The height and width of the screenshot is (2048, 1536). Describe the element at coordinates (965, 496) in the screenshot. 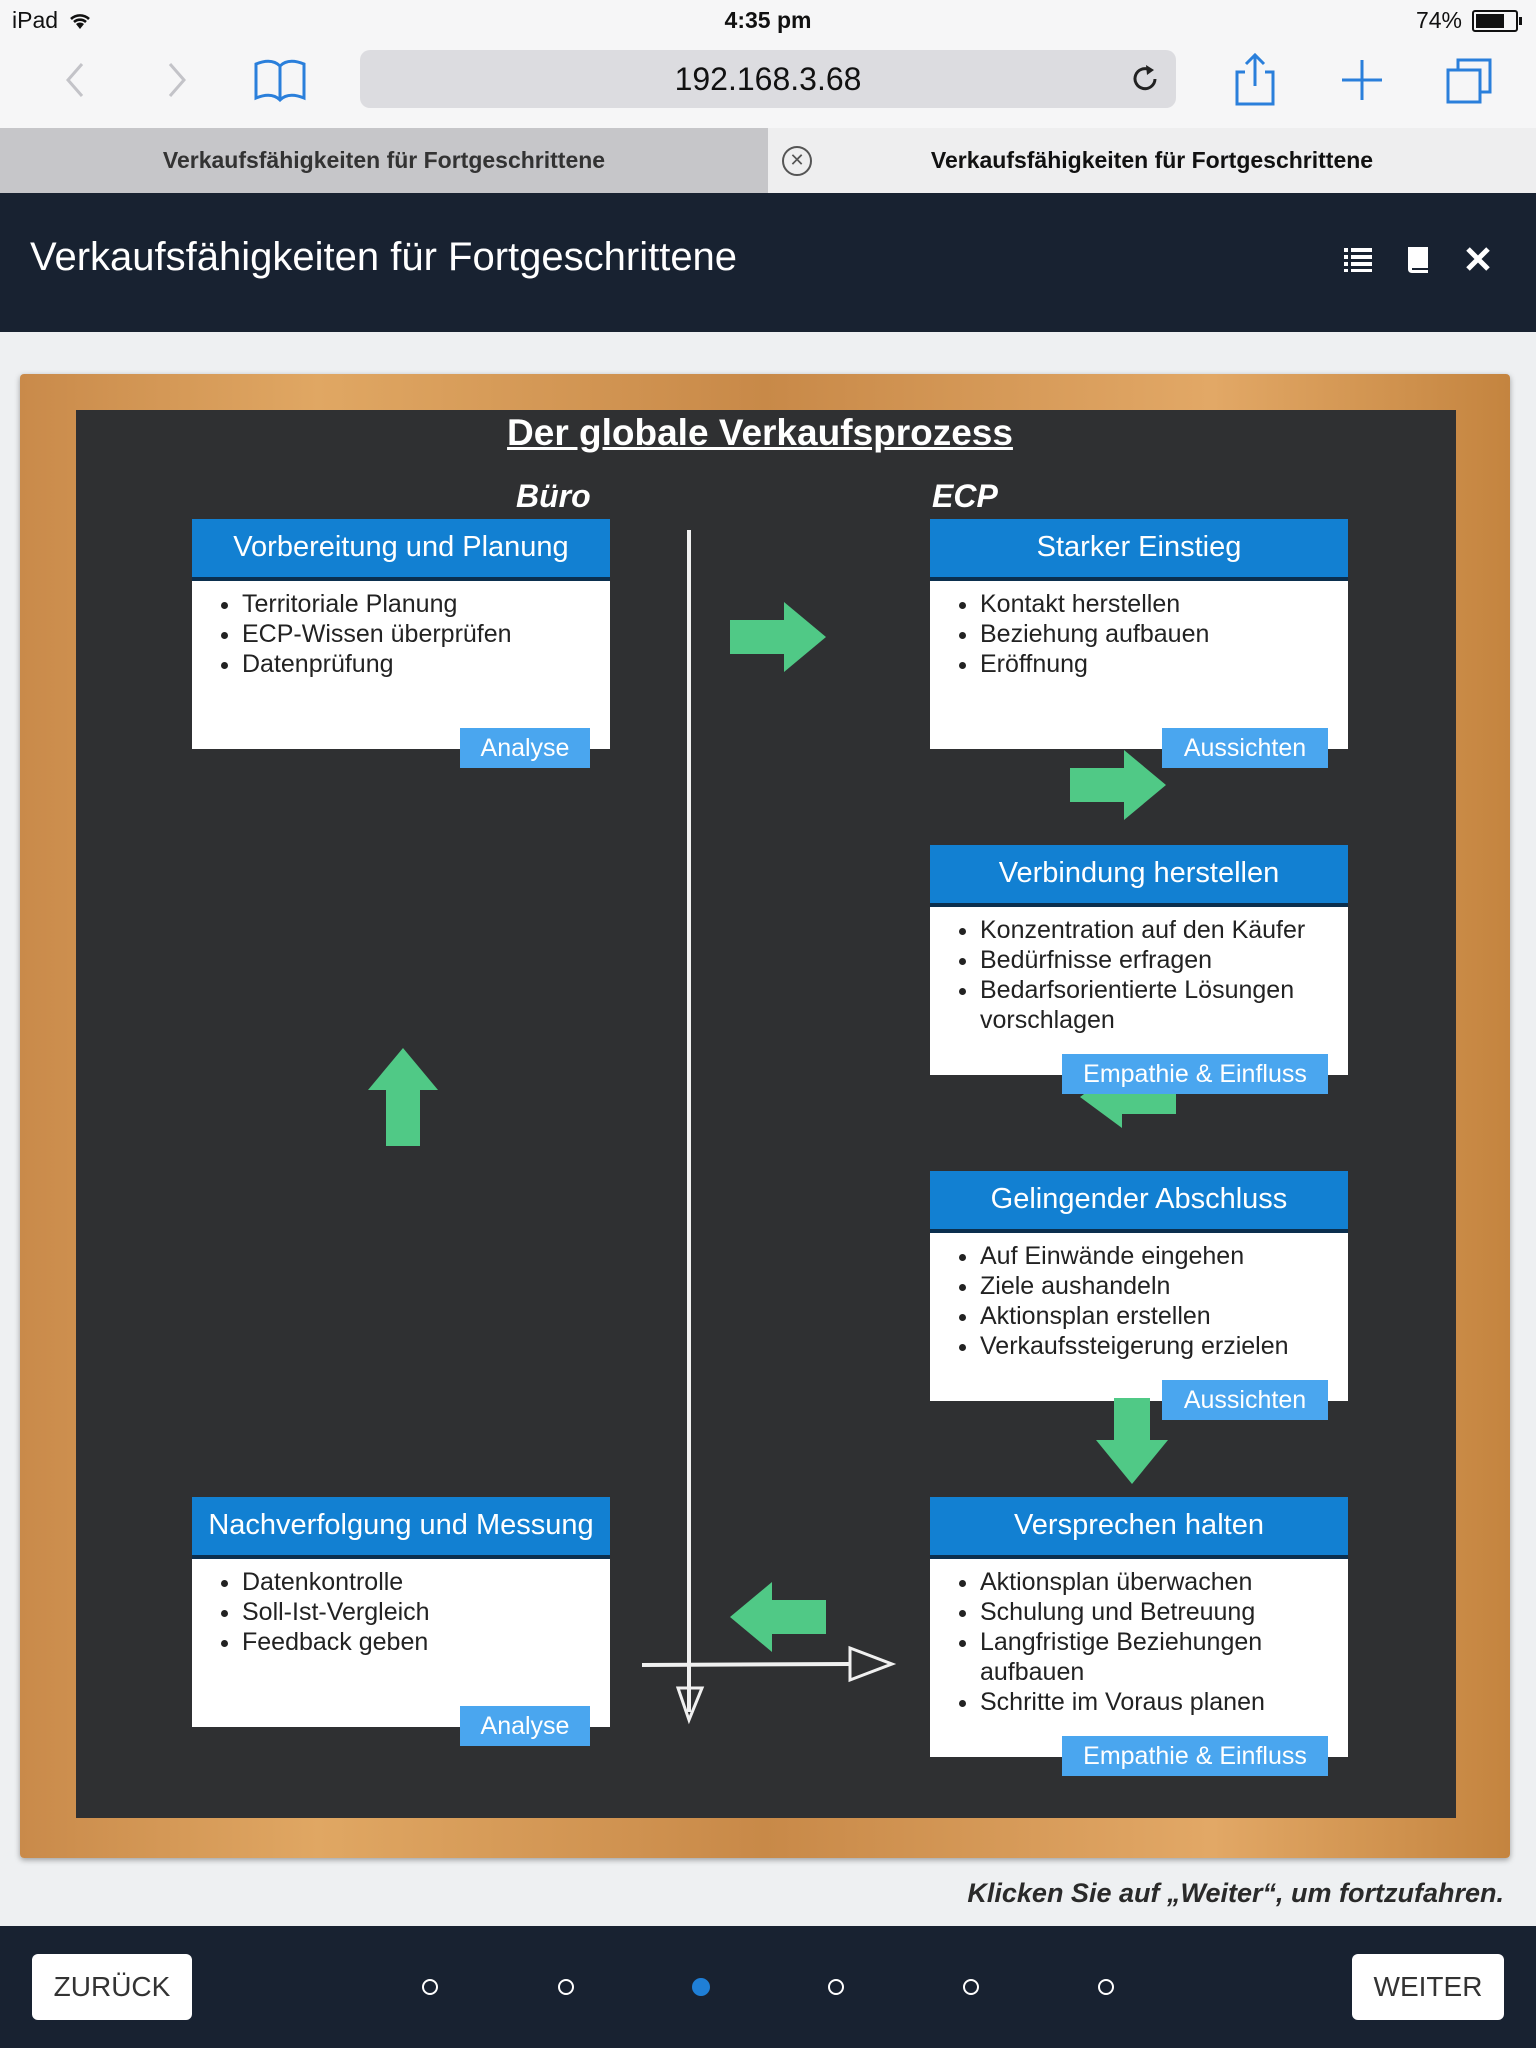

I see `column-label-right: ECP` at that location.